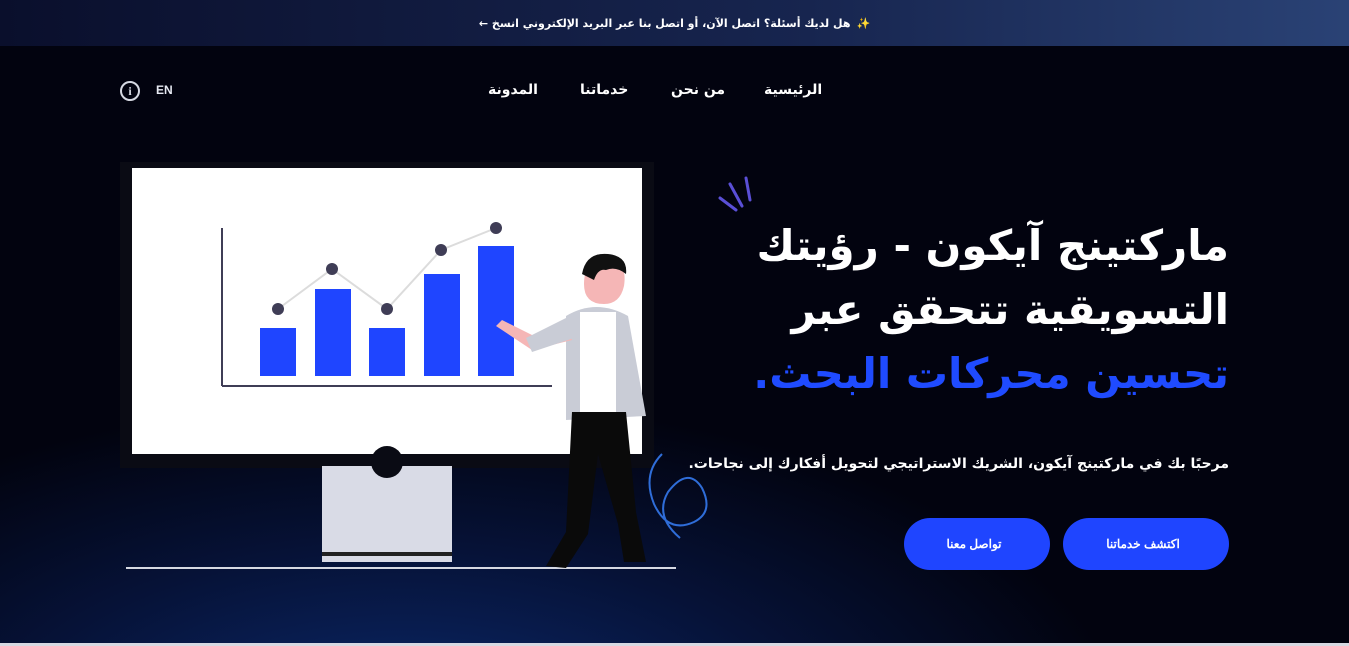  What do you see at coordinates (863, 23) in the screenshot?
I see `sparkle-icon: ✨` at bounding box center [863, 23].